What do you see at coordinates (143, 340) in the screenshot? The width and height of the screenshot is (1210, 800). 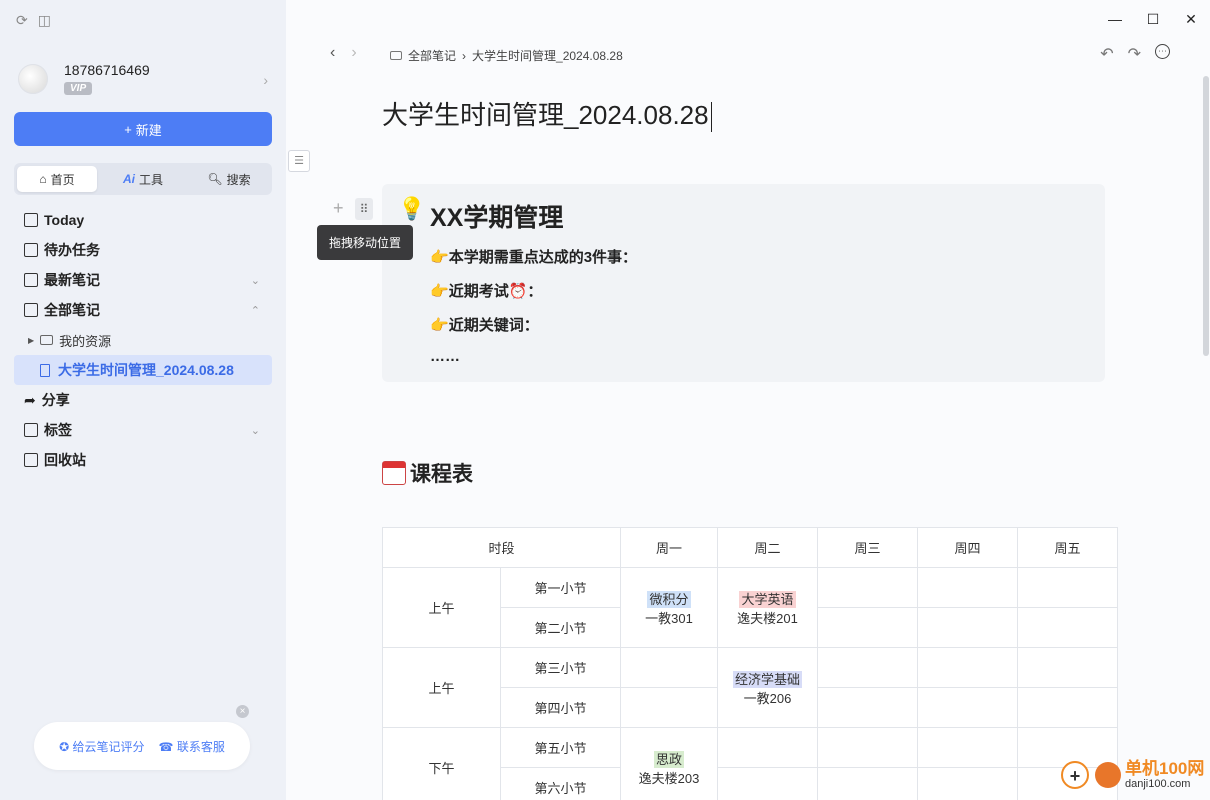 I see `sidebar-item-my-resources: ▶ 我的资源` at bounding box center [143, 340].